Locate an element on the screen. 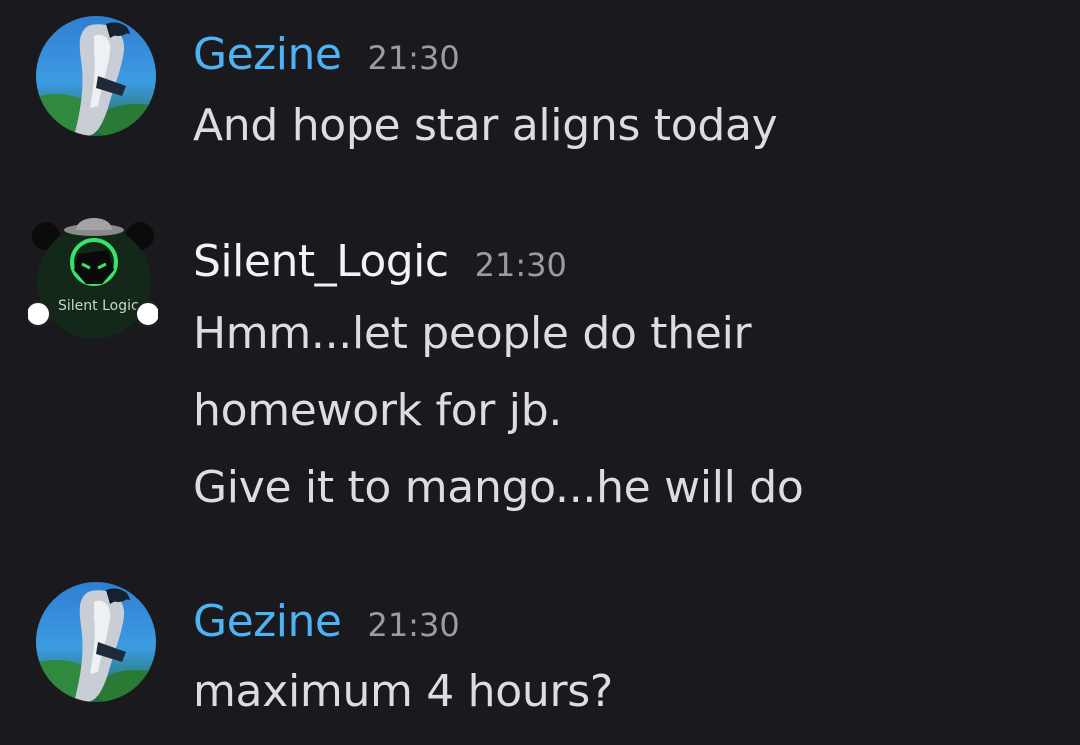 This screenshot has width=1080, height=745. message-text: And hope star aligns today is located at coordinates (485, 125).